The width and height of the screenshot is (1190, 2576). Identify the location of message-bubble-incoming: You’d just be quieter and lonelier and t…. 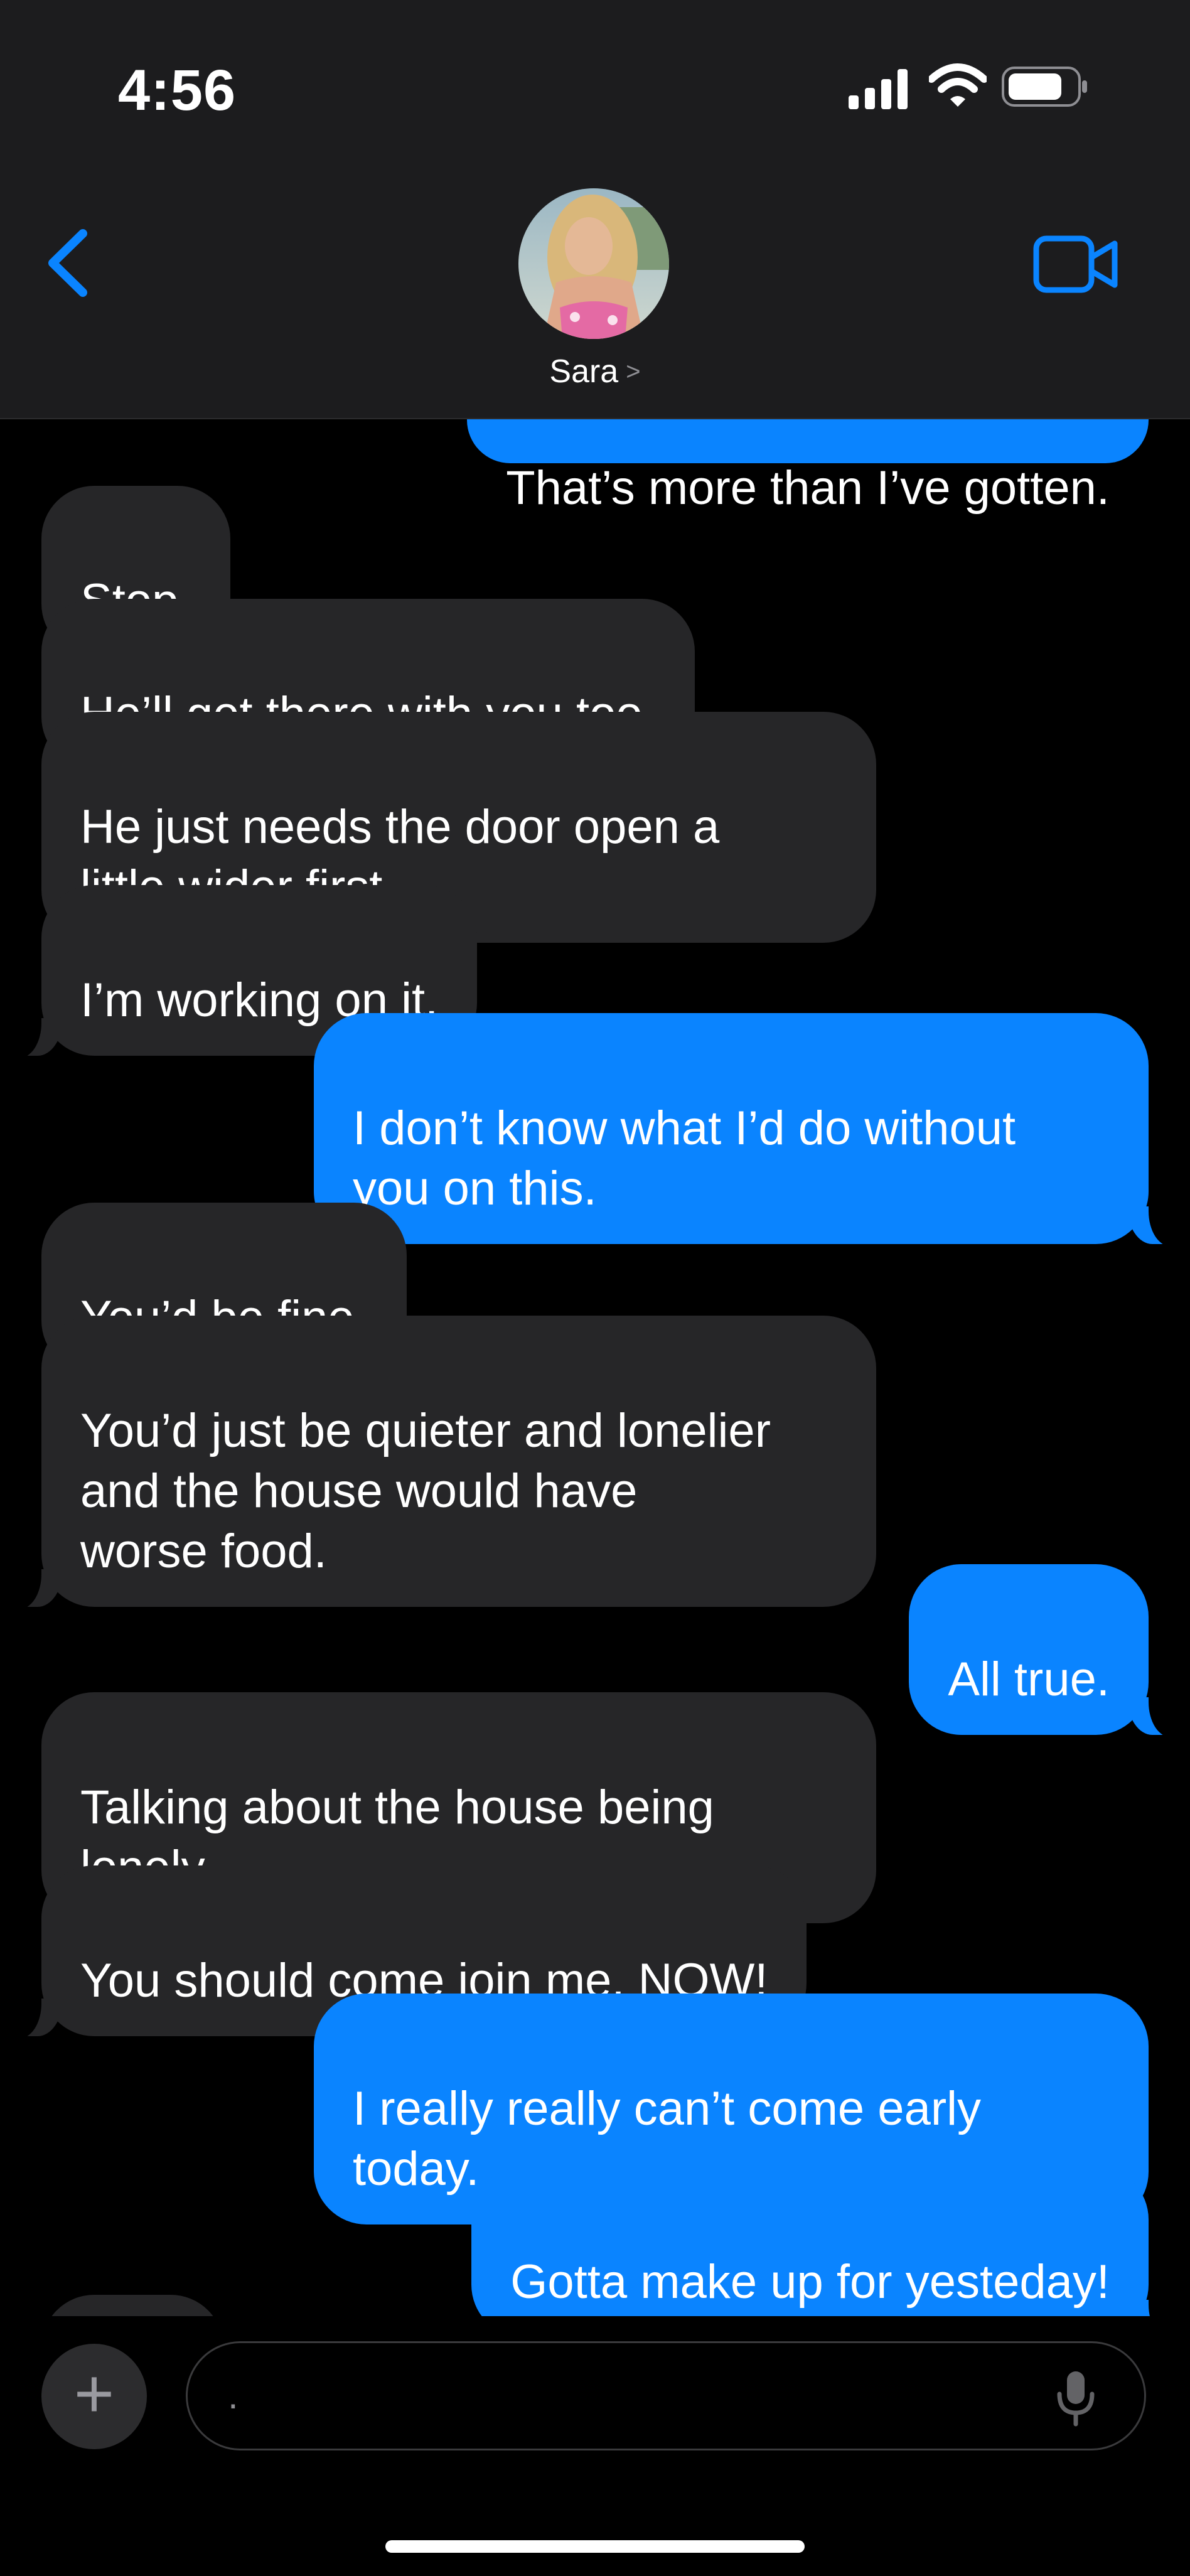
(442, 1462).